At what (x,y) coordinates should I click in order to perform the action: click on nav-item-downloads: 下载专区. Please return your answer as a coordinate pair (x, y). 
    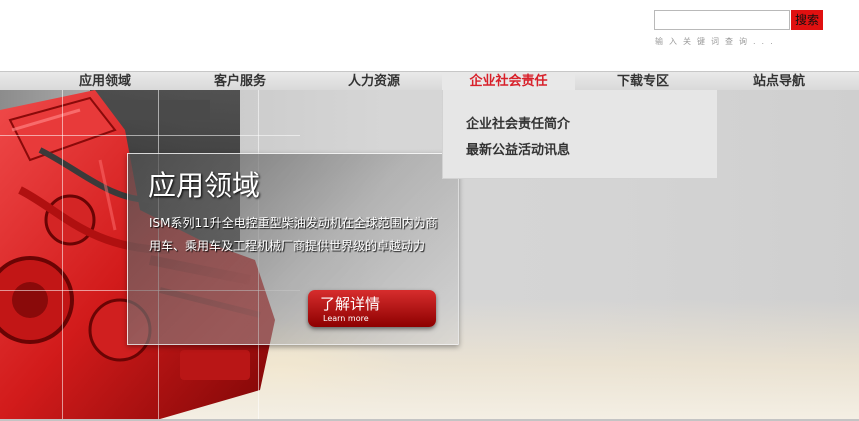
    Looking at the image, I should click on (643, 81).